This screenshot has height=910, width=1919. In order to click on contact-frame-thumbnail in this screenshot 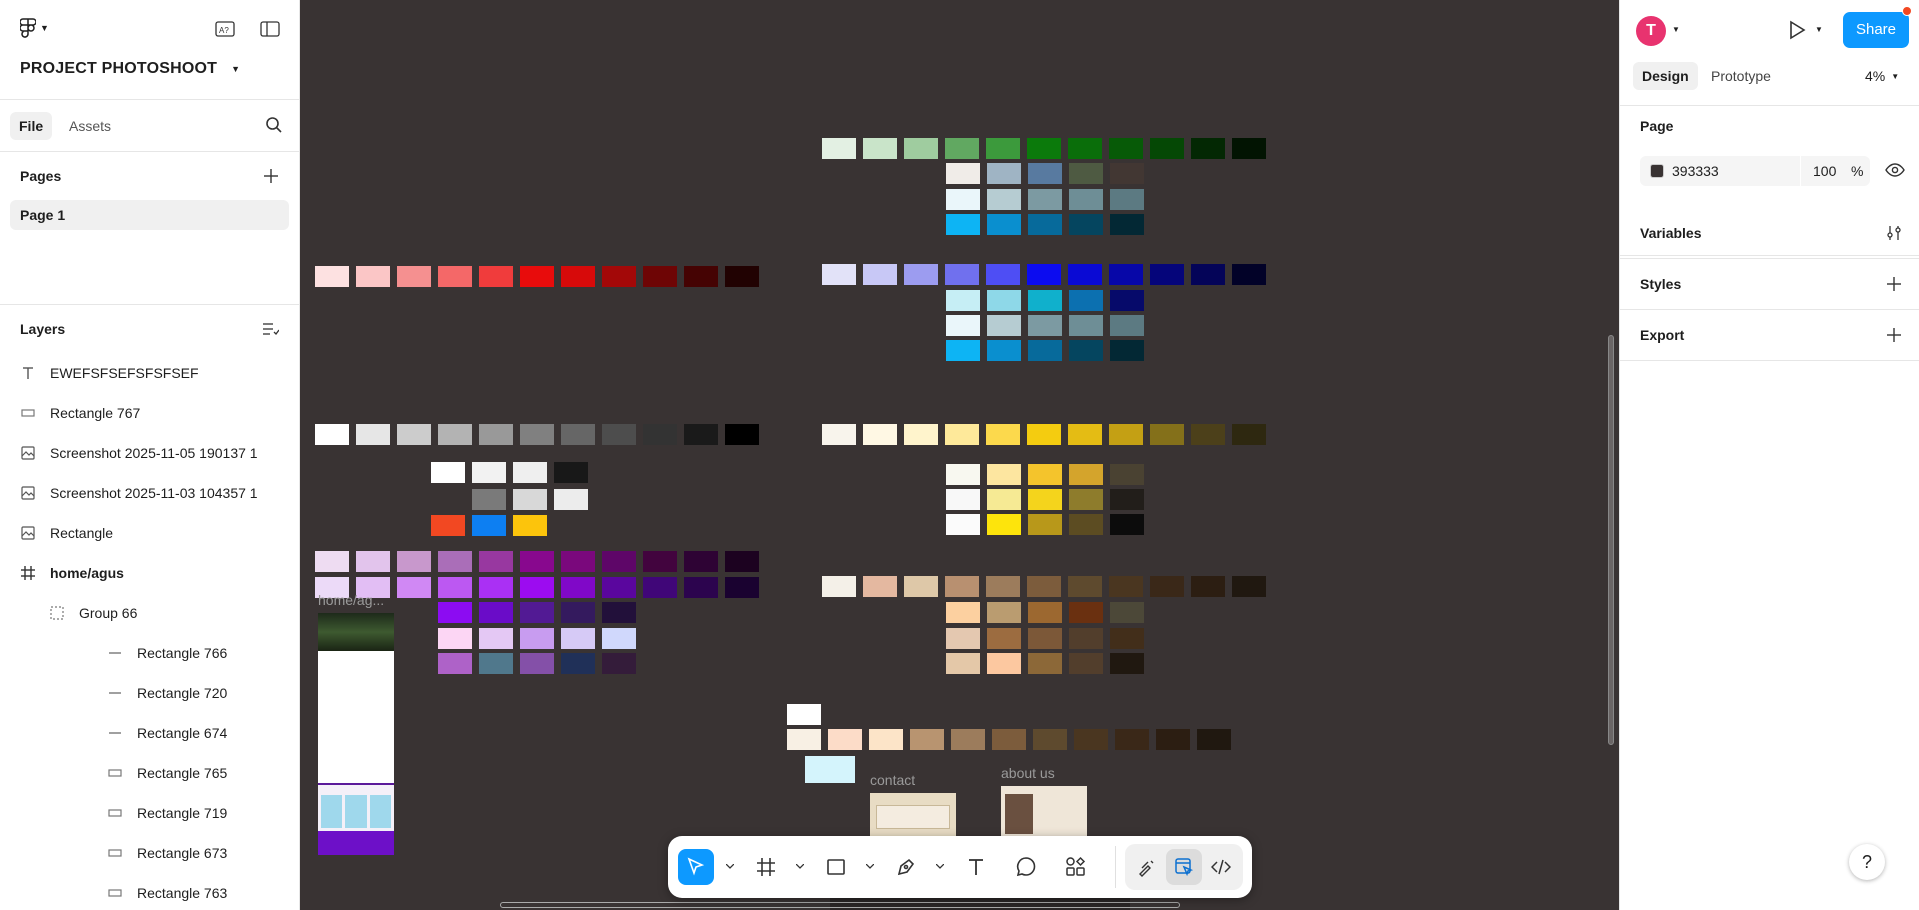, I will do `click(913, 815)`.